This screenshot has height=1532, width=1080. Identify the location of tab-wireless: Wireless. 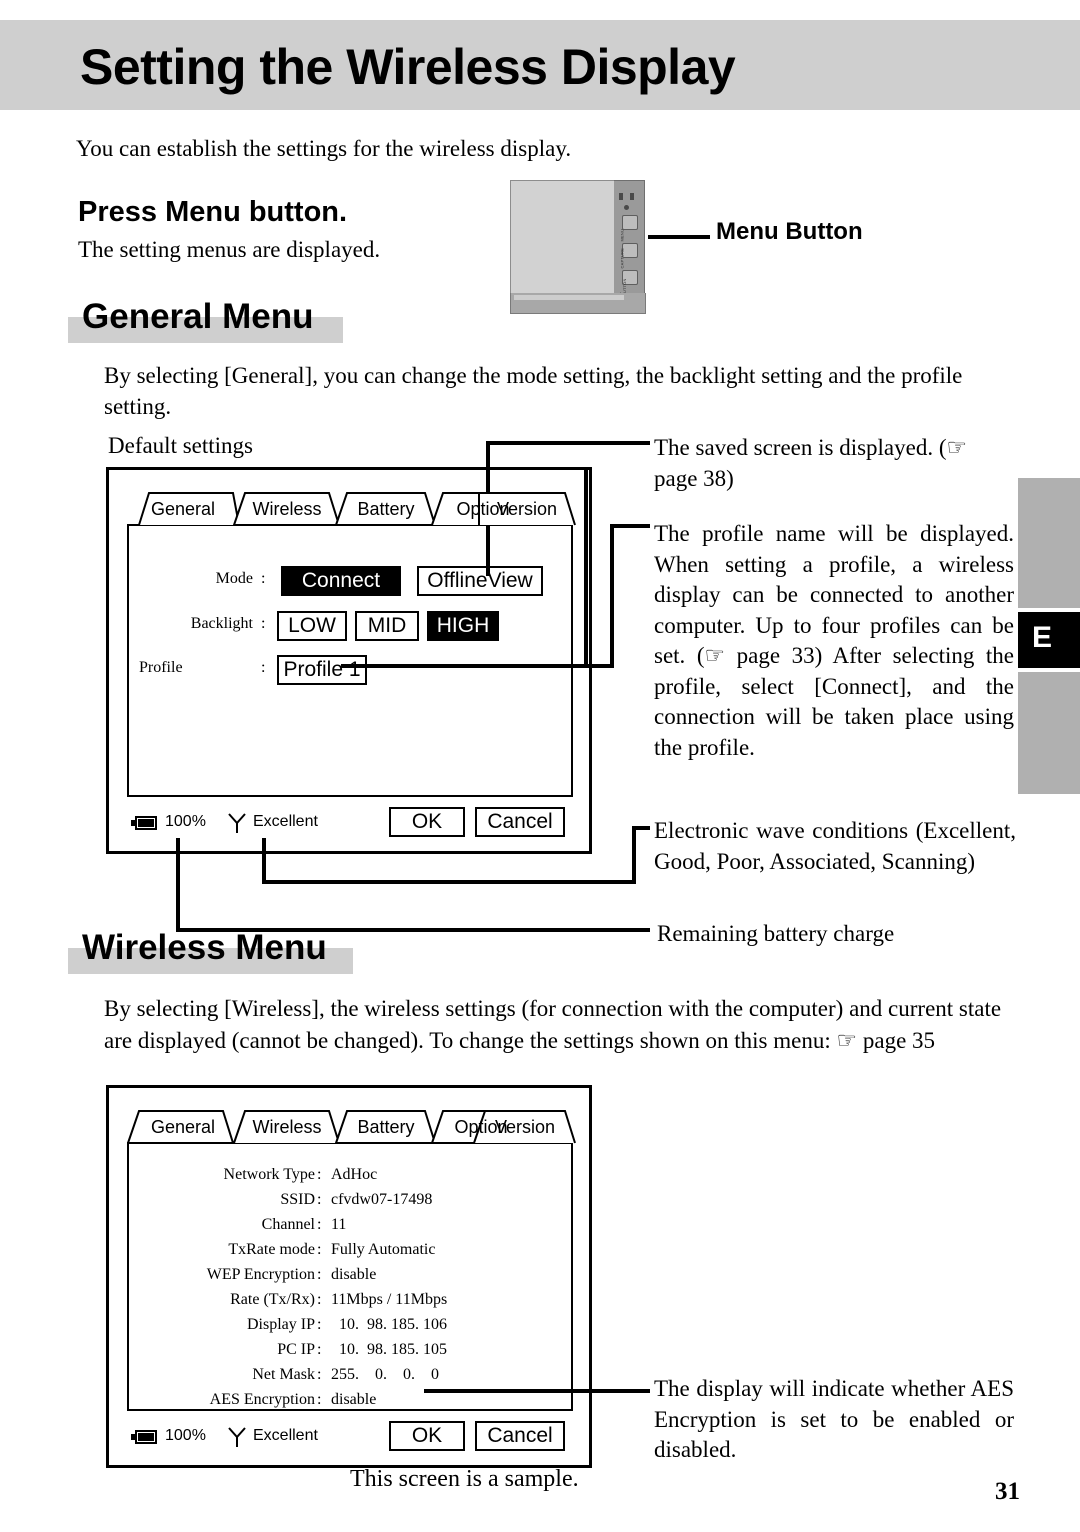
(287, 509).